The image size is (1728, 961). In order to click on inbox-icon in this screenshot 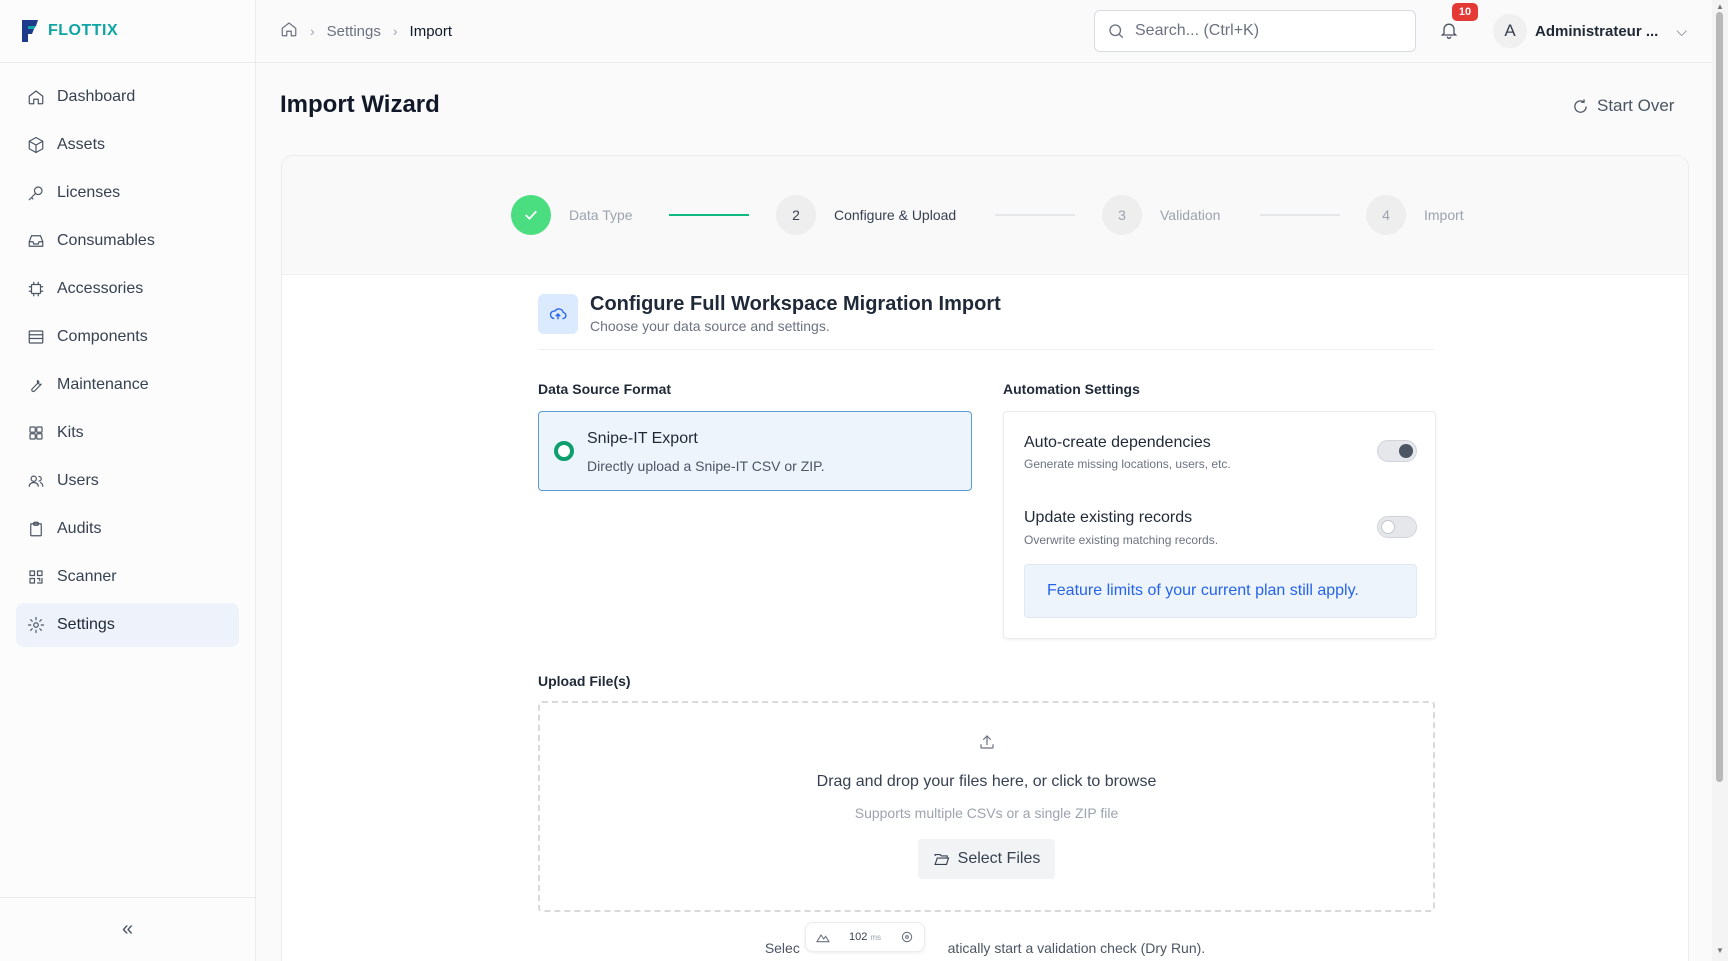, I will do `click(36, 241)`.